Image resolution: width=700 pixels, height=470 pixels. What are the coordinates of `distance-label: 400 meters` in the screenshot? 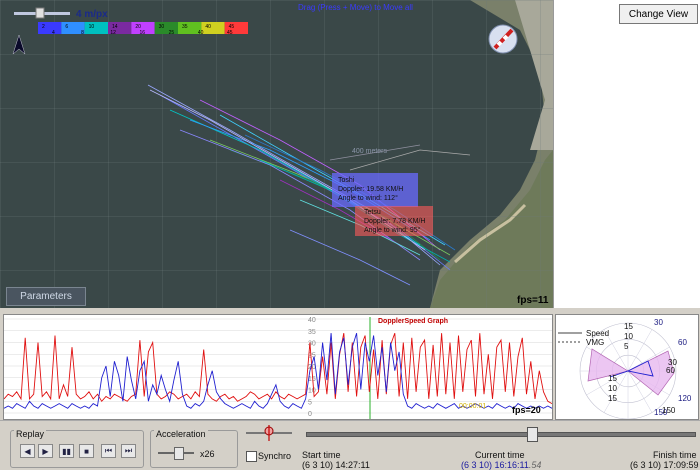 It's located at (370, 151).